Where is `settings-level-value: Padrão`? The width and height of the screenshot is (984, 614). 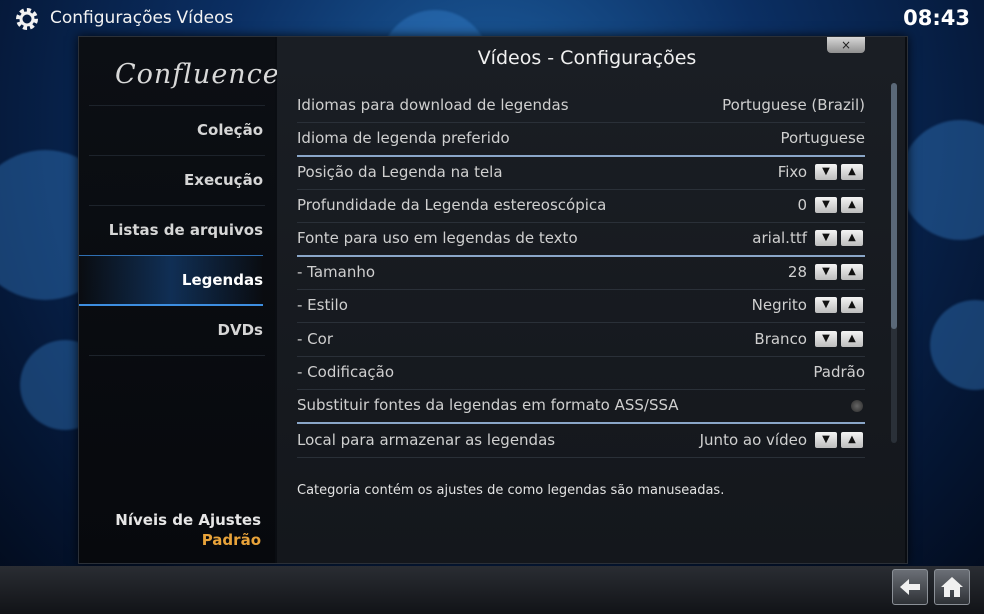 settings-level-value: Padrão is located at coordinates (231, 540).